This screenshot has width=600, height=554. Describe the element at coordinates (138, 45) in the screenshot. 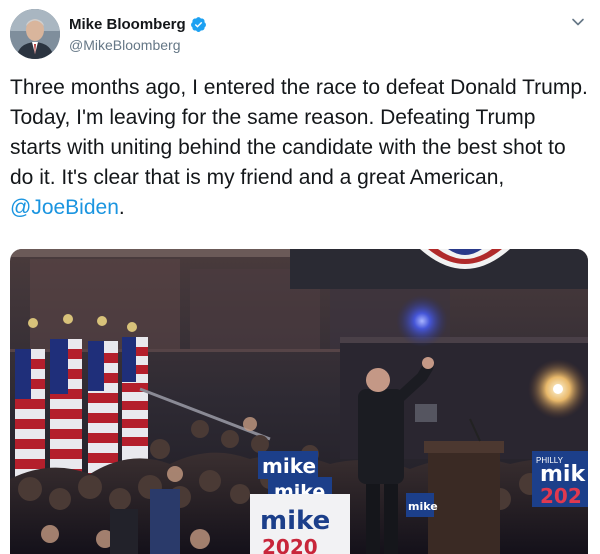

I see `author-handle: @MikeBloomberg` at that location.